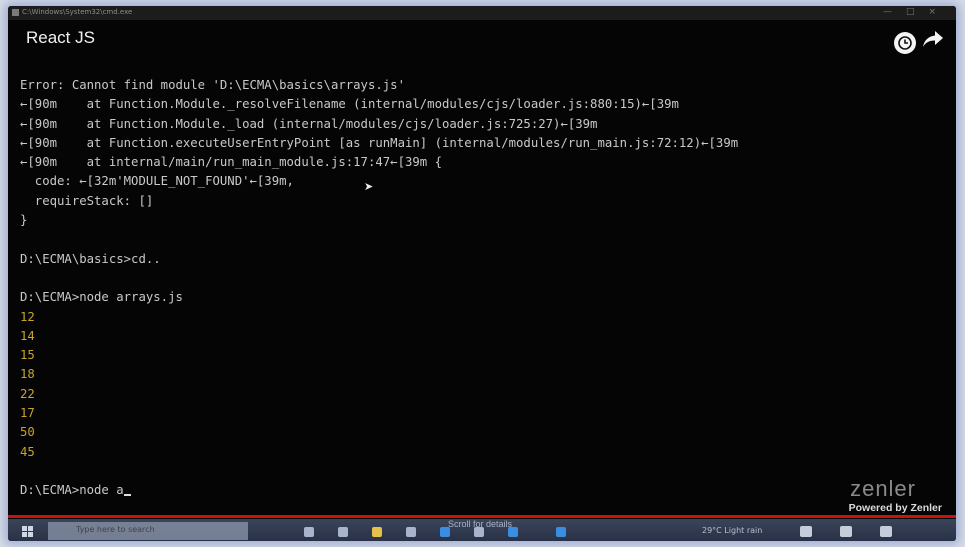 The height and width of the screenshot is (547, 965). What do you see at coordinates (939, 12) in the screenshot?
I see `close-button: ×` at bounding box center [939, 12].